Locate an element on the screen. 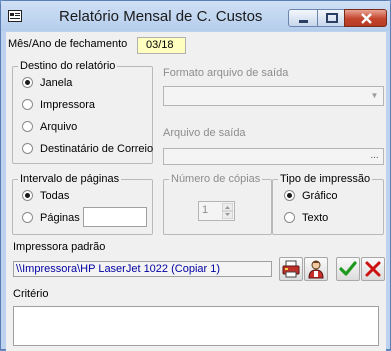 The height and width of the screenshot is (351, 391). printer-field: \\Impressora\HP LaserJet 1022 (Copiar 1) is located at coordinates (142, 269).